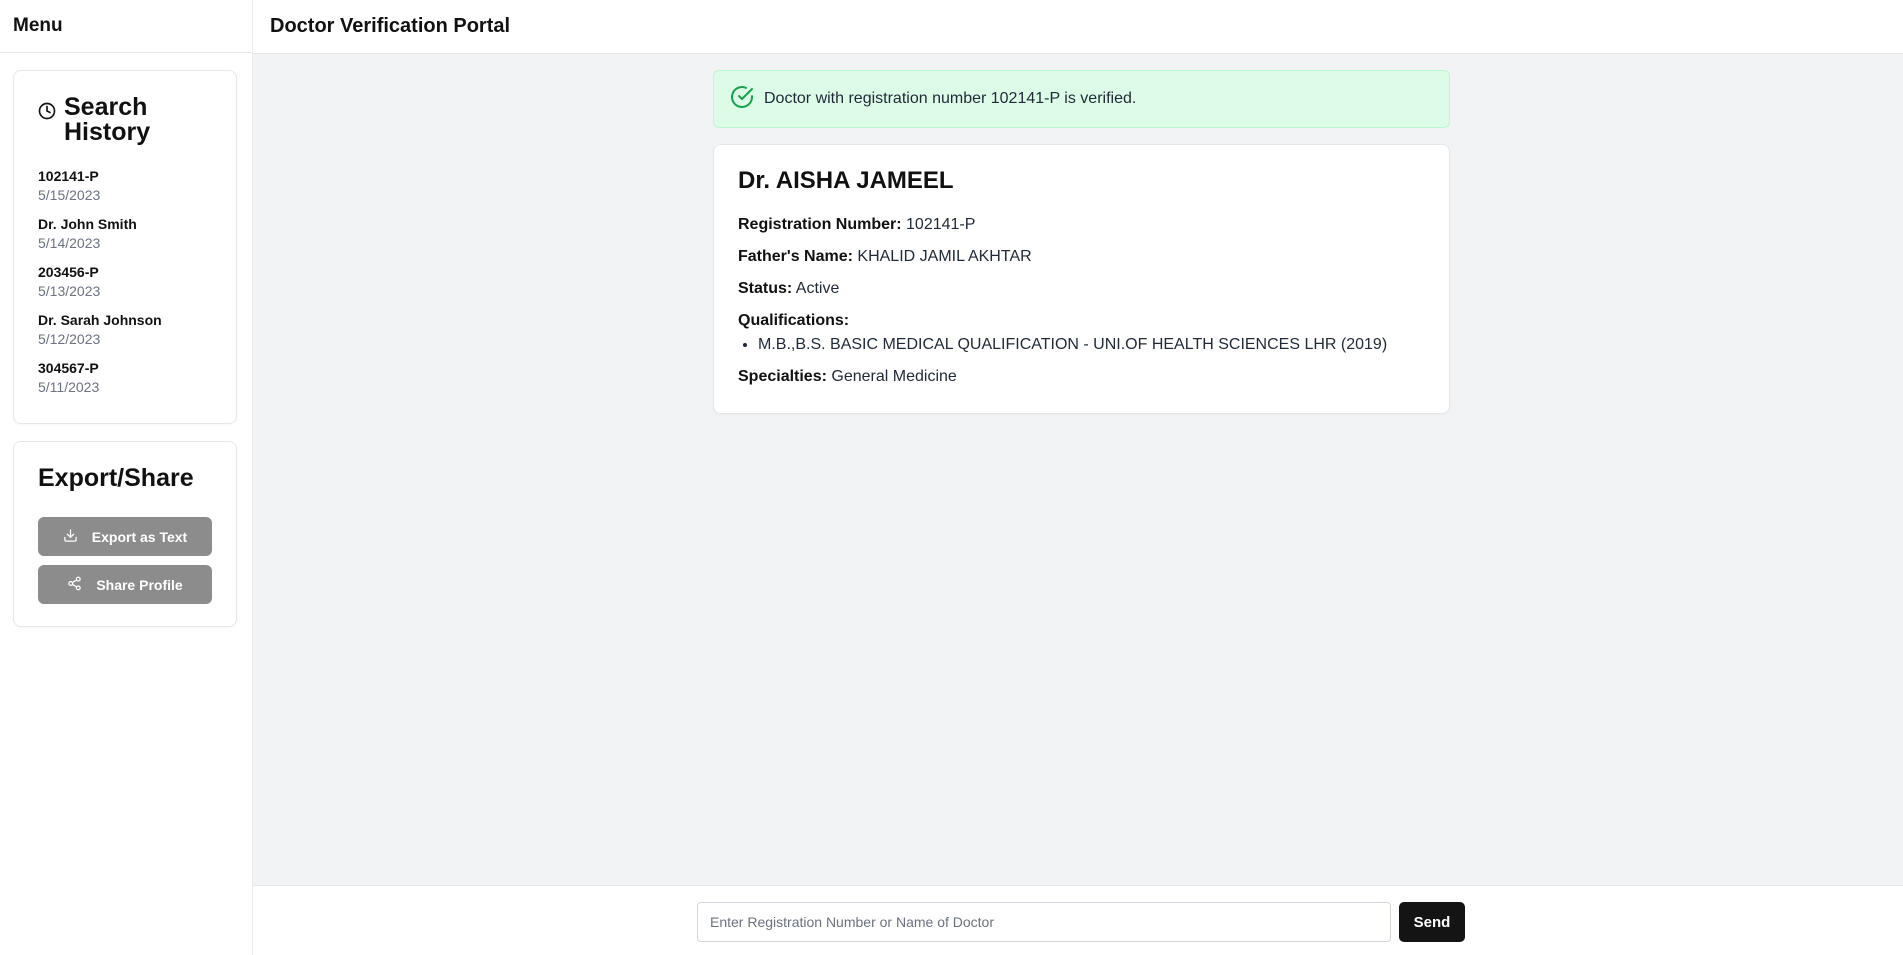 This screenshot has width=1903, height=955. I want to click on father-name-label: Father's Name:, so click(795, 256).